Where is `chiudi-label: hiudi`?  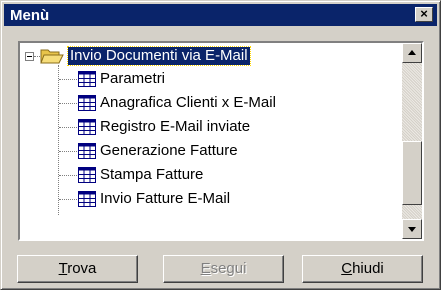 chiudi-label: hiudi is located at coordinates (368, 268).